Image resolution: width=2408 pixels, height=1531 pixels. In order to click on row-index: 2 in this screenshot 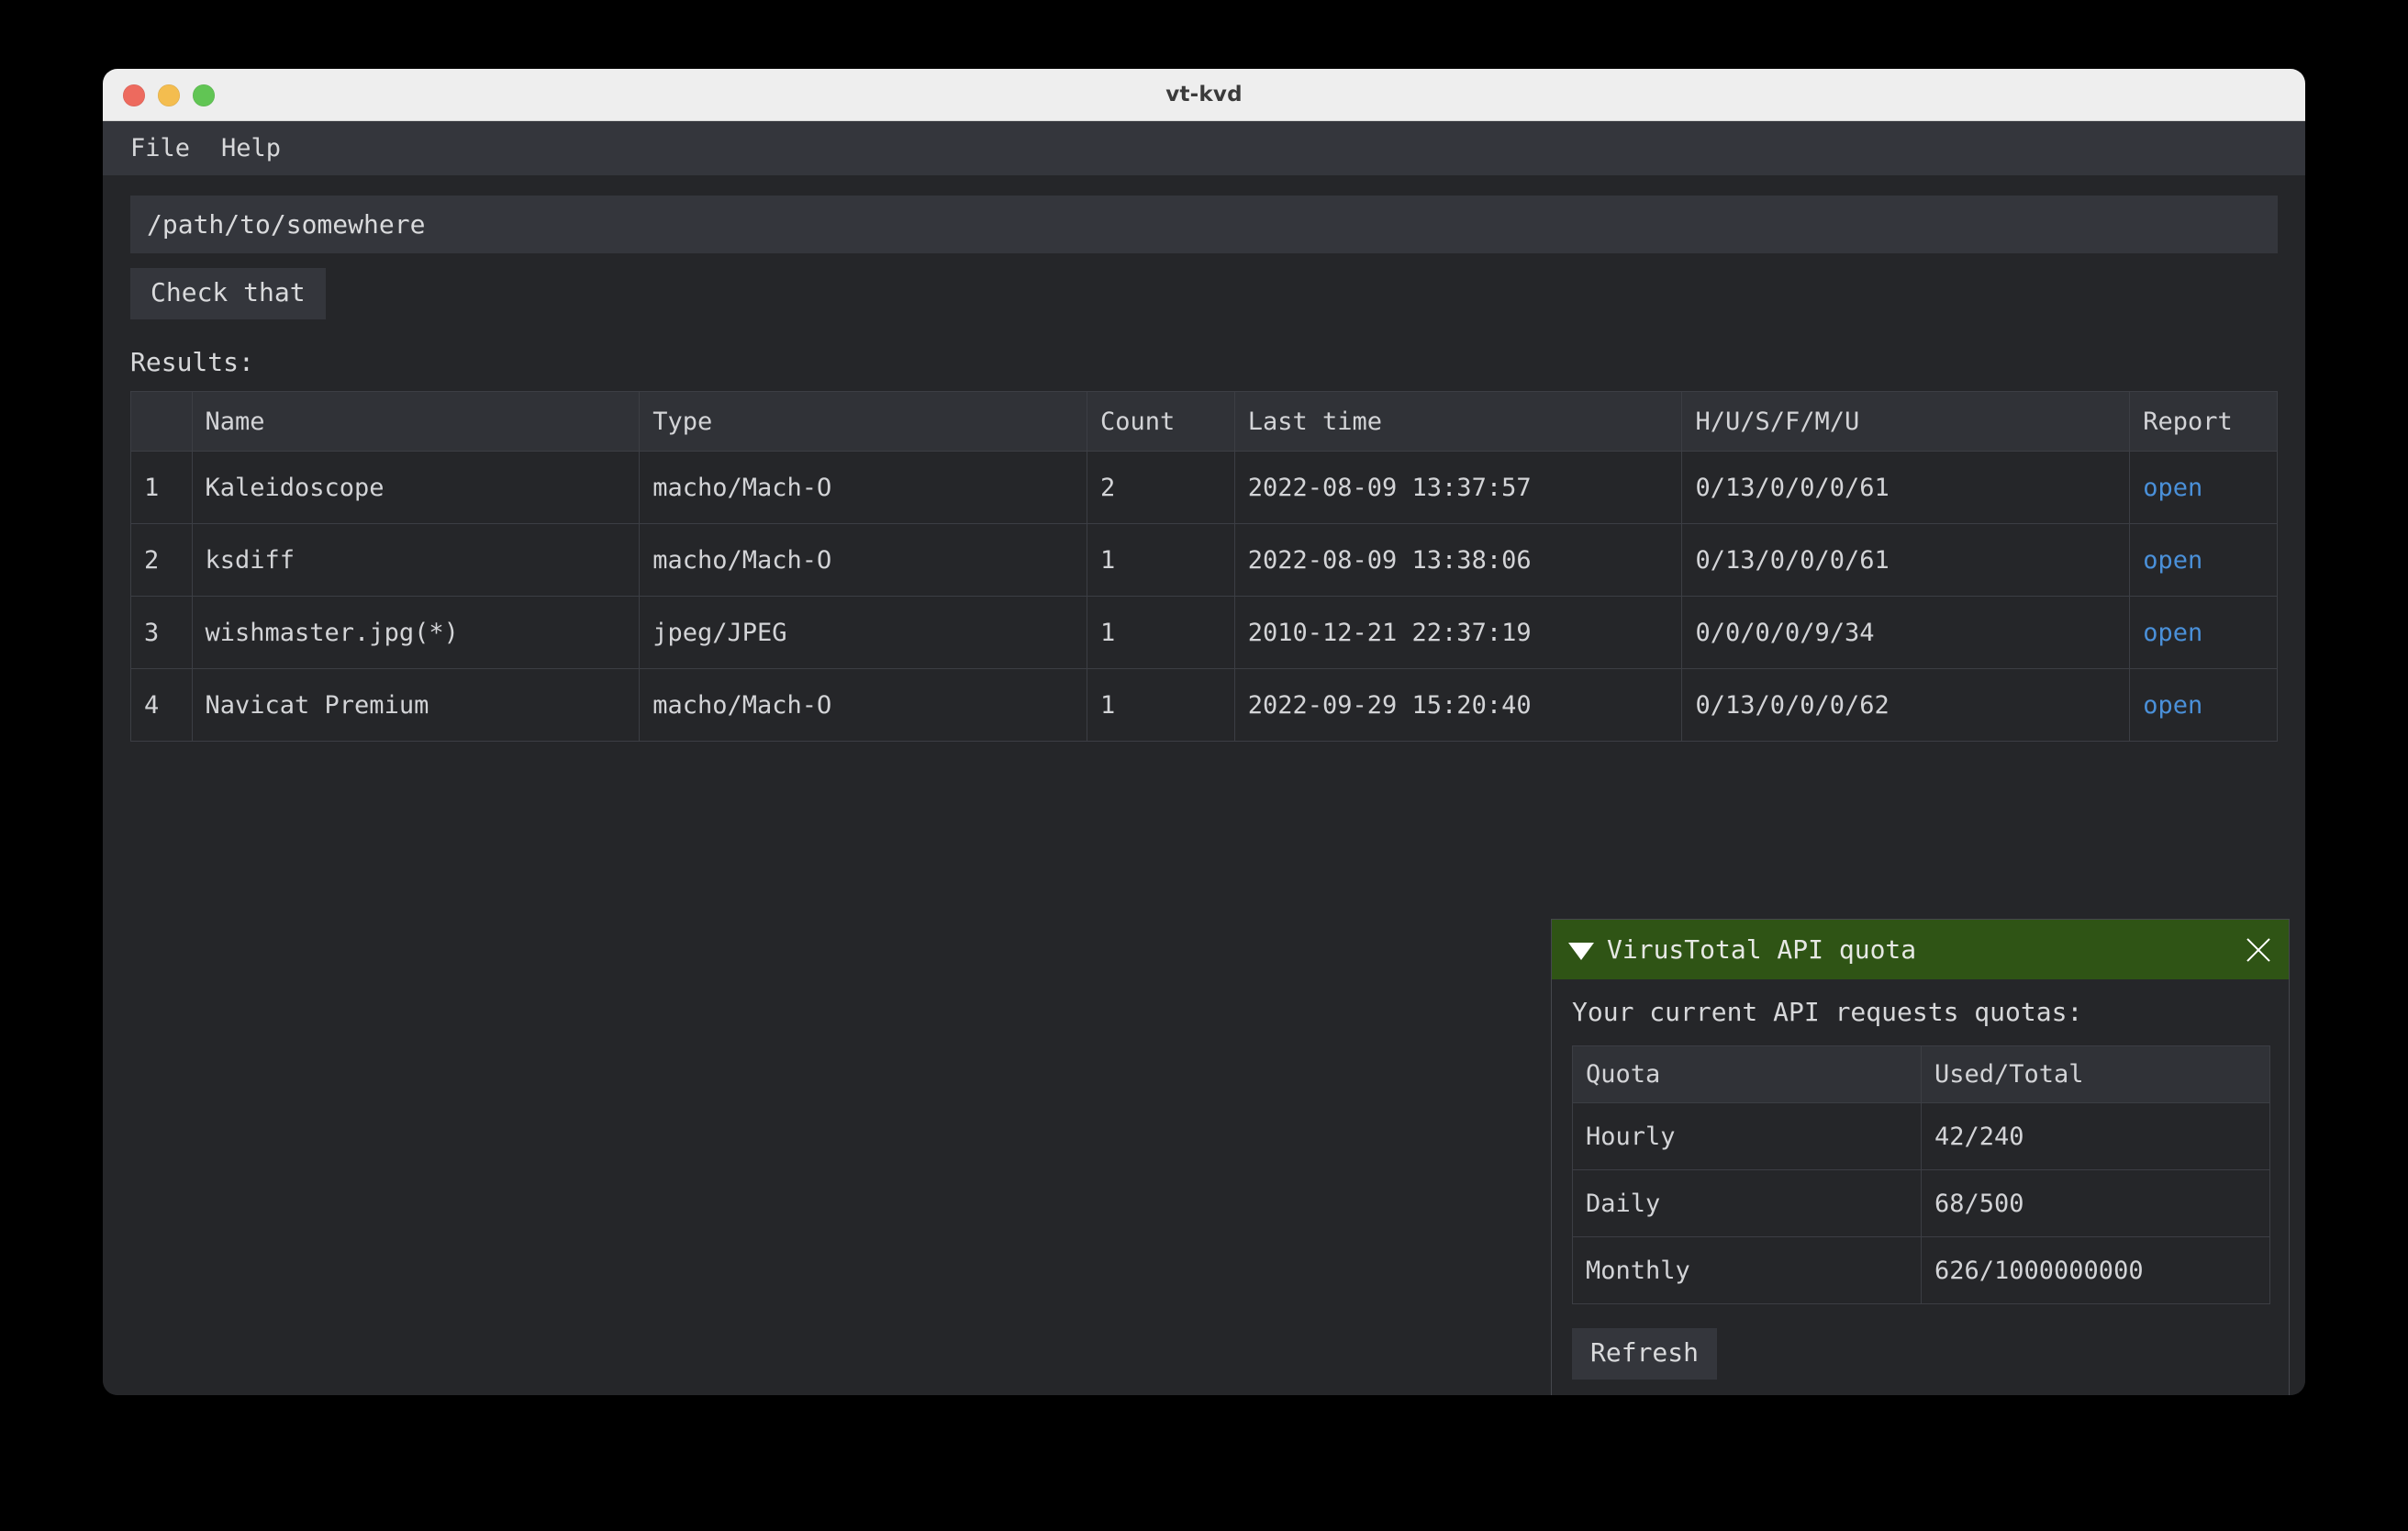, I will do `click(161, 560)`.